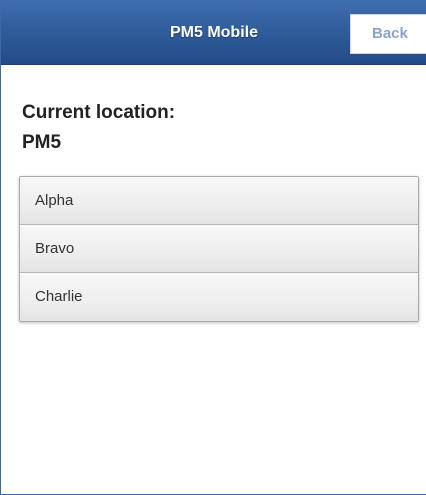 This screenshot has height=495, width=426. I want to click on list-item-bravo: Bravo, so click(219, 249).